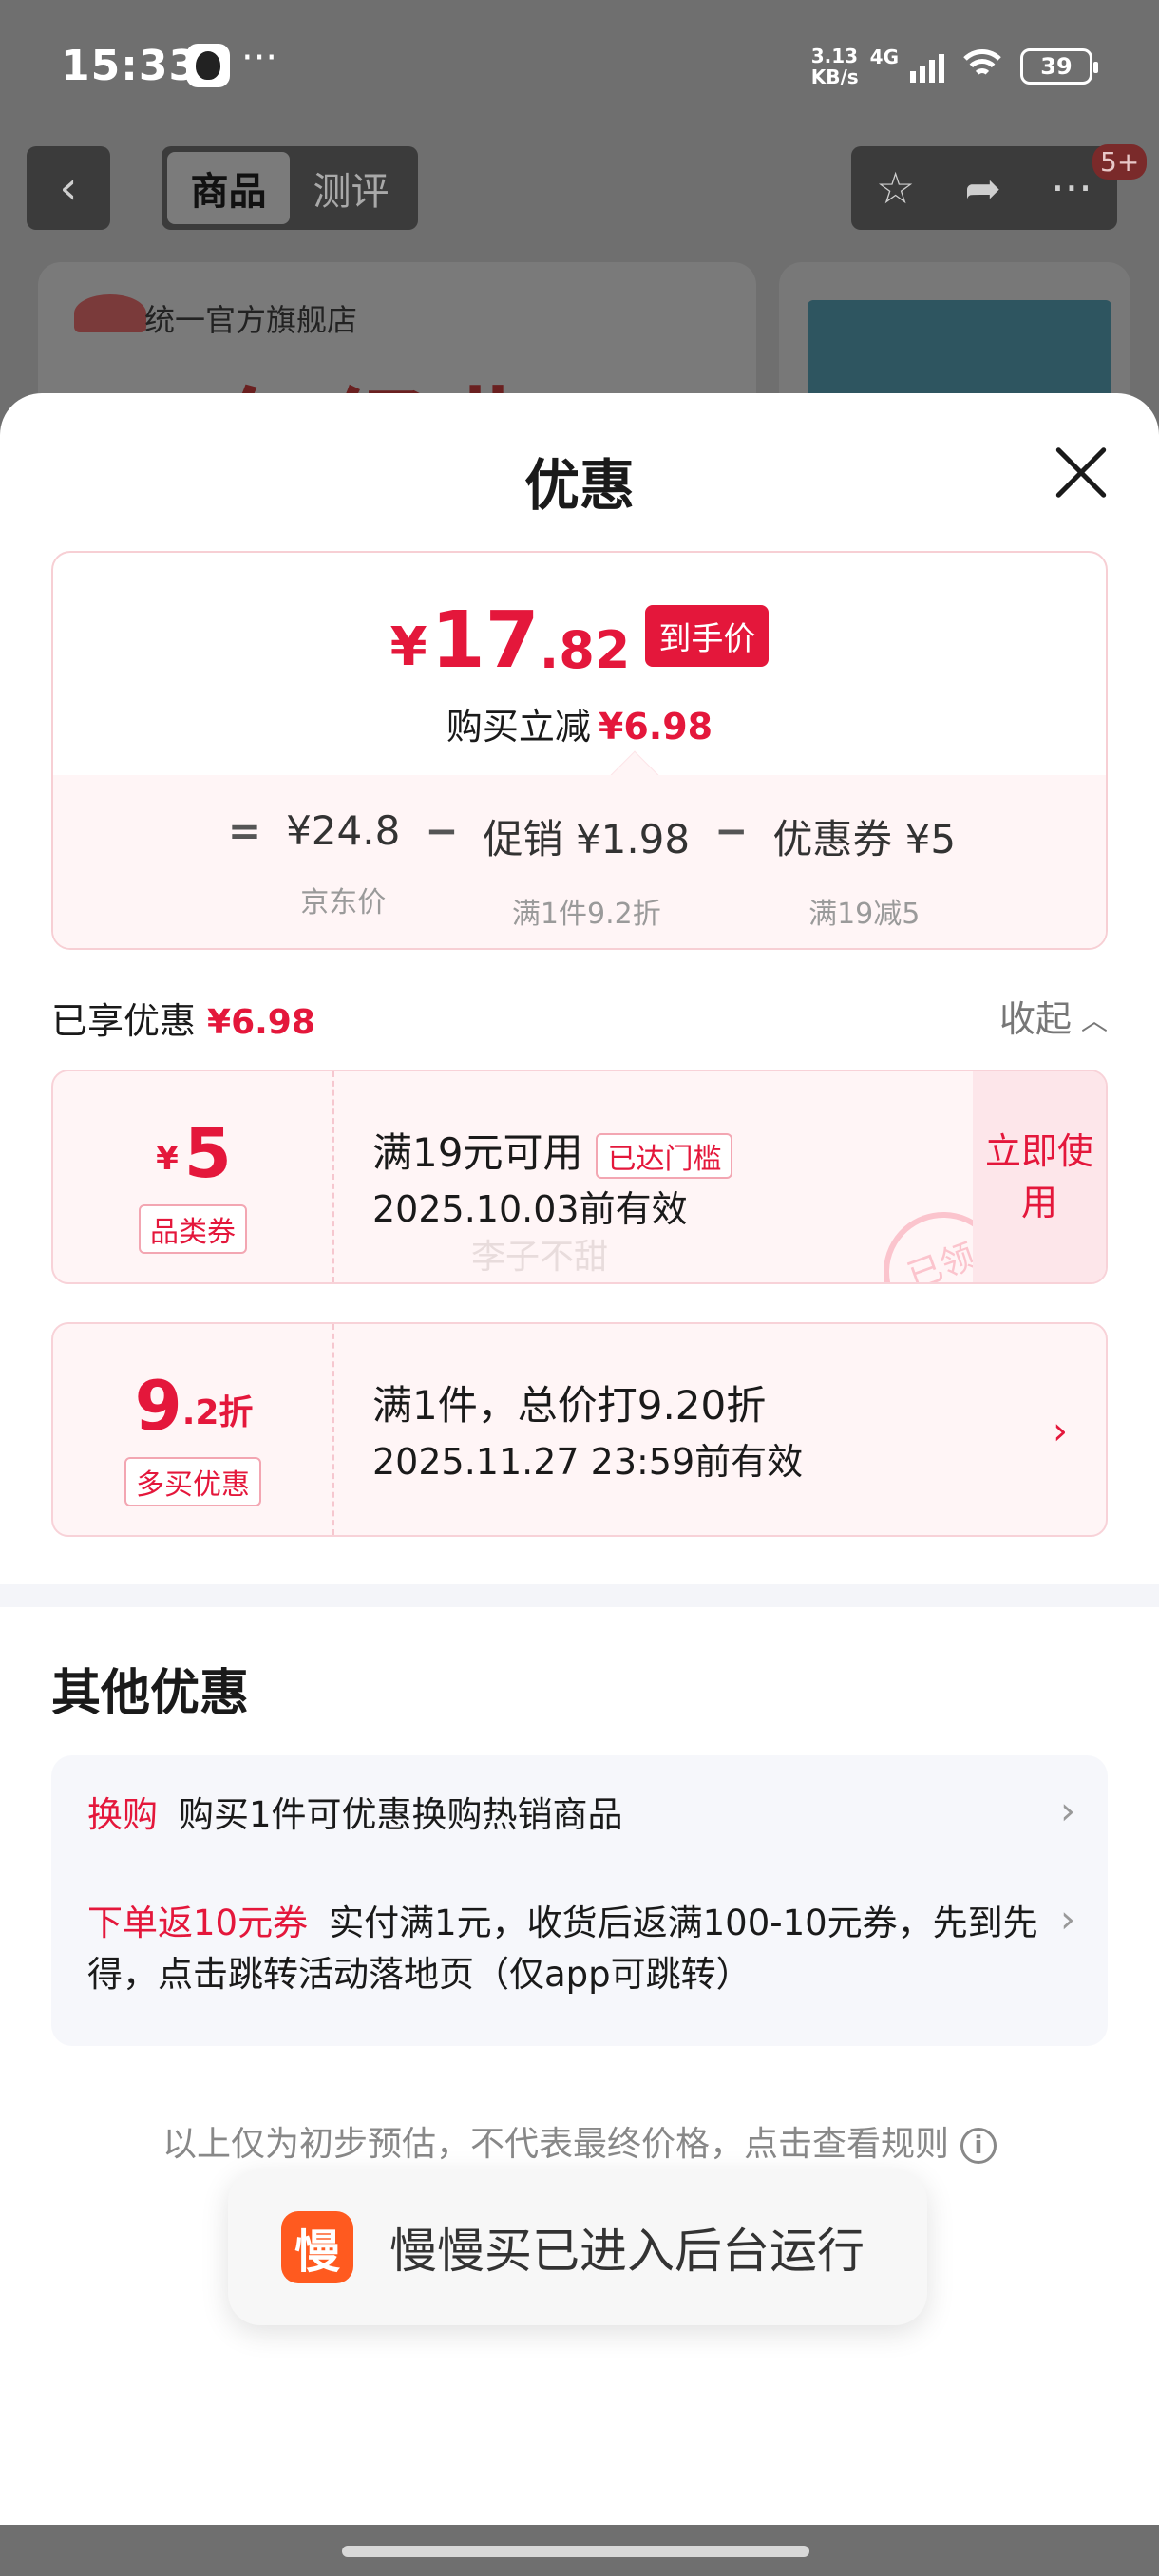 The height and width of the screenshot is (2576, 1159). I want to click on info-icon: i, so click(978, 2146).